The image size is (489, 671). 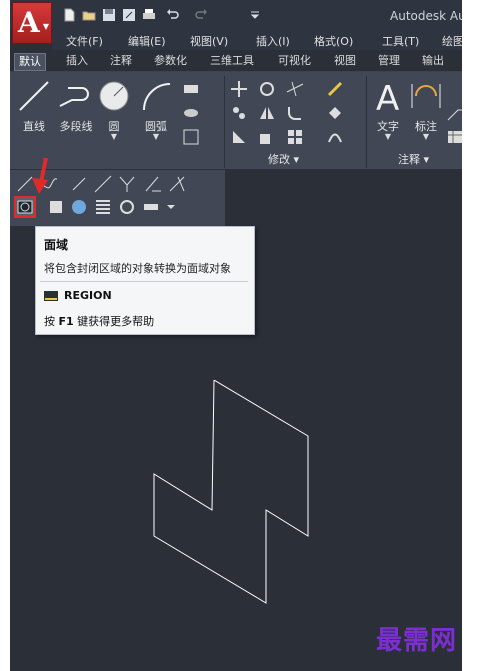 I want to click on redo-icon, so click(x=201, y=15).